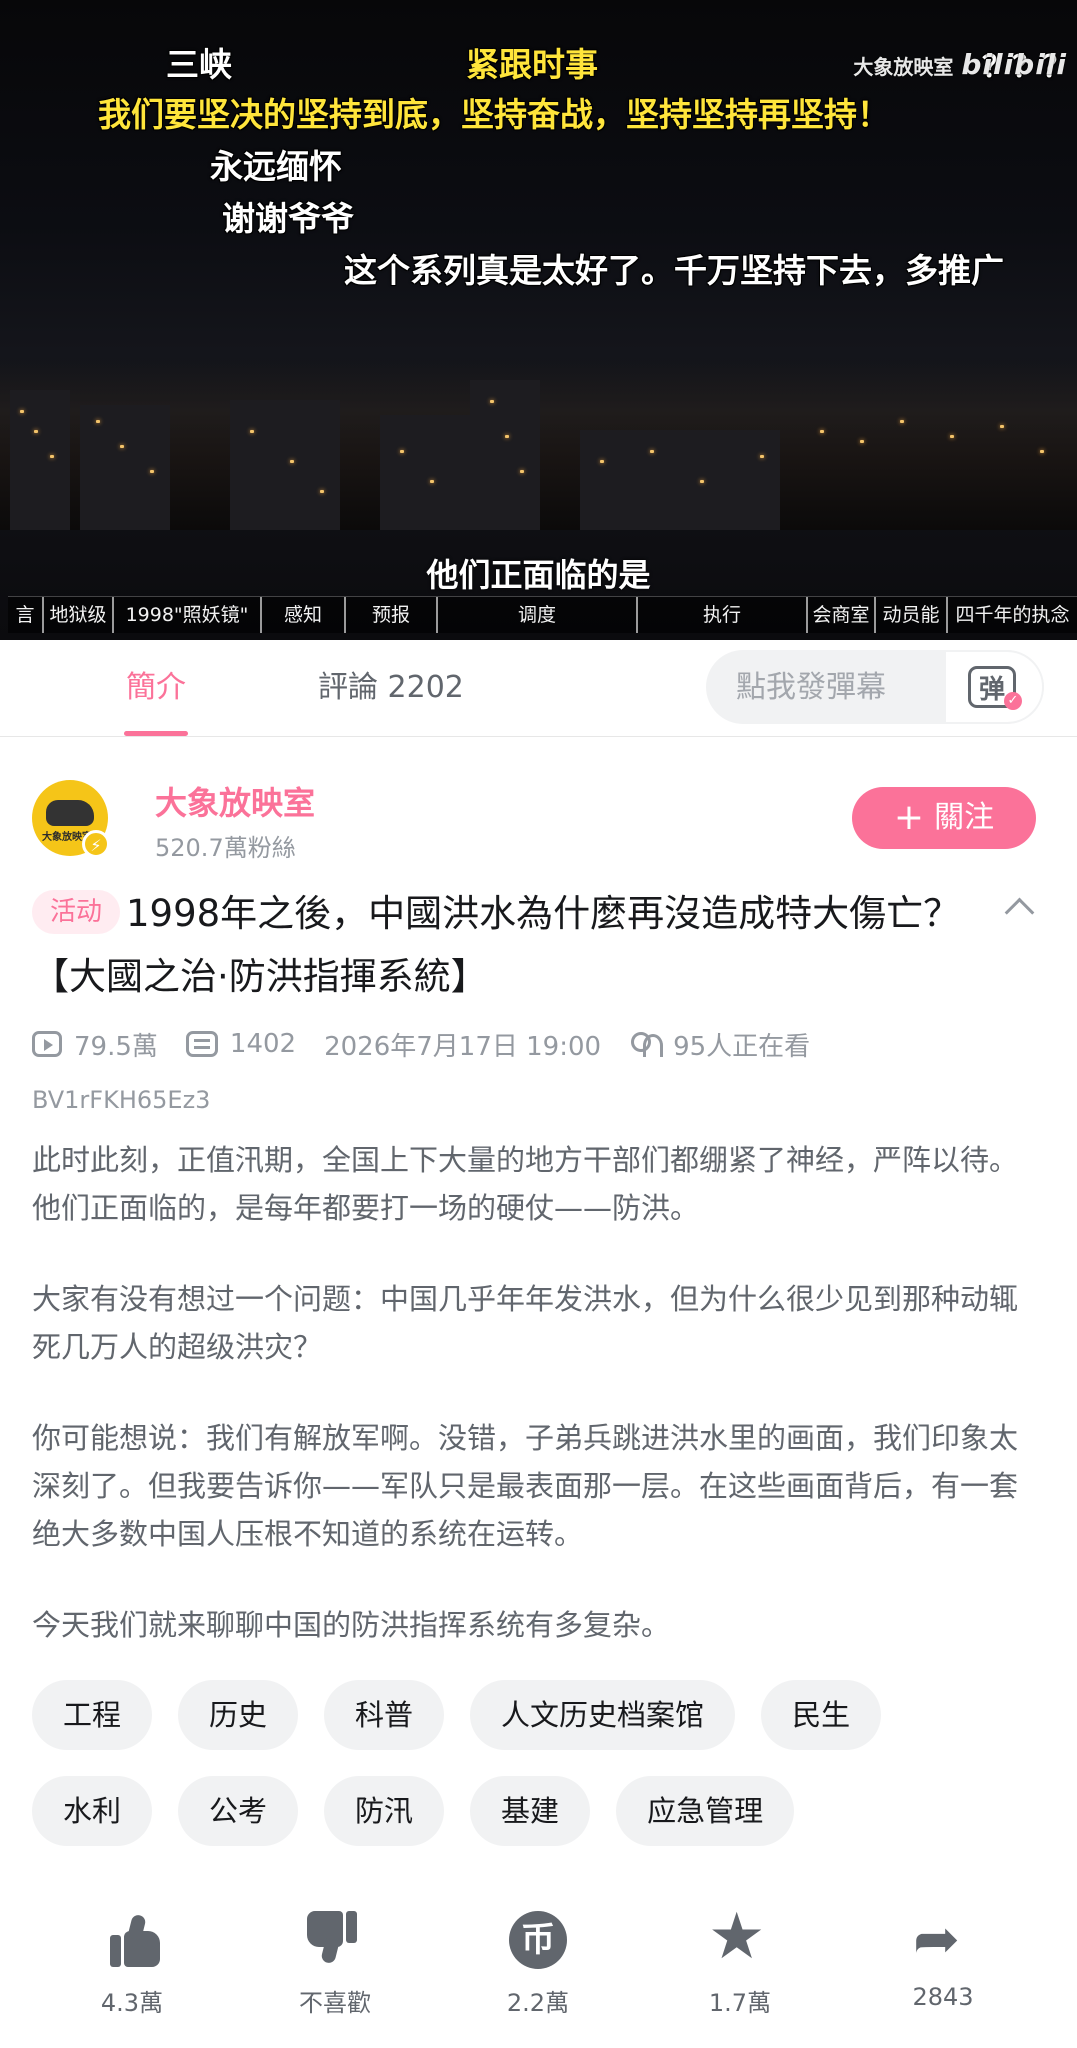  What do you see at coordinates (135, 1940) in the screenshot?
I see `thumbs-up-icon` at bounding box center [135, 1940].